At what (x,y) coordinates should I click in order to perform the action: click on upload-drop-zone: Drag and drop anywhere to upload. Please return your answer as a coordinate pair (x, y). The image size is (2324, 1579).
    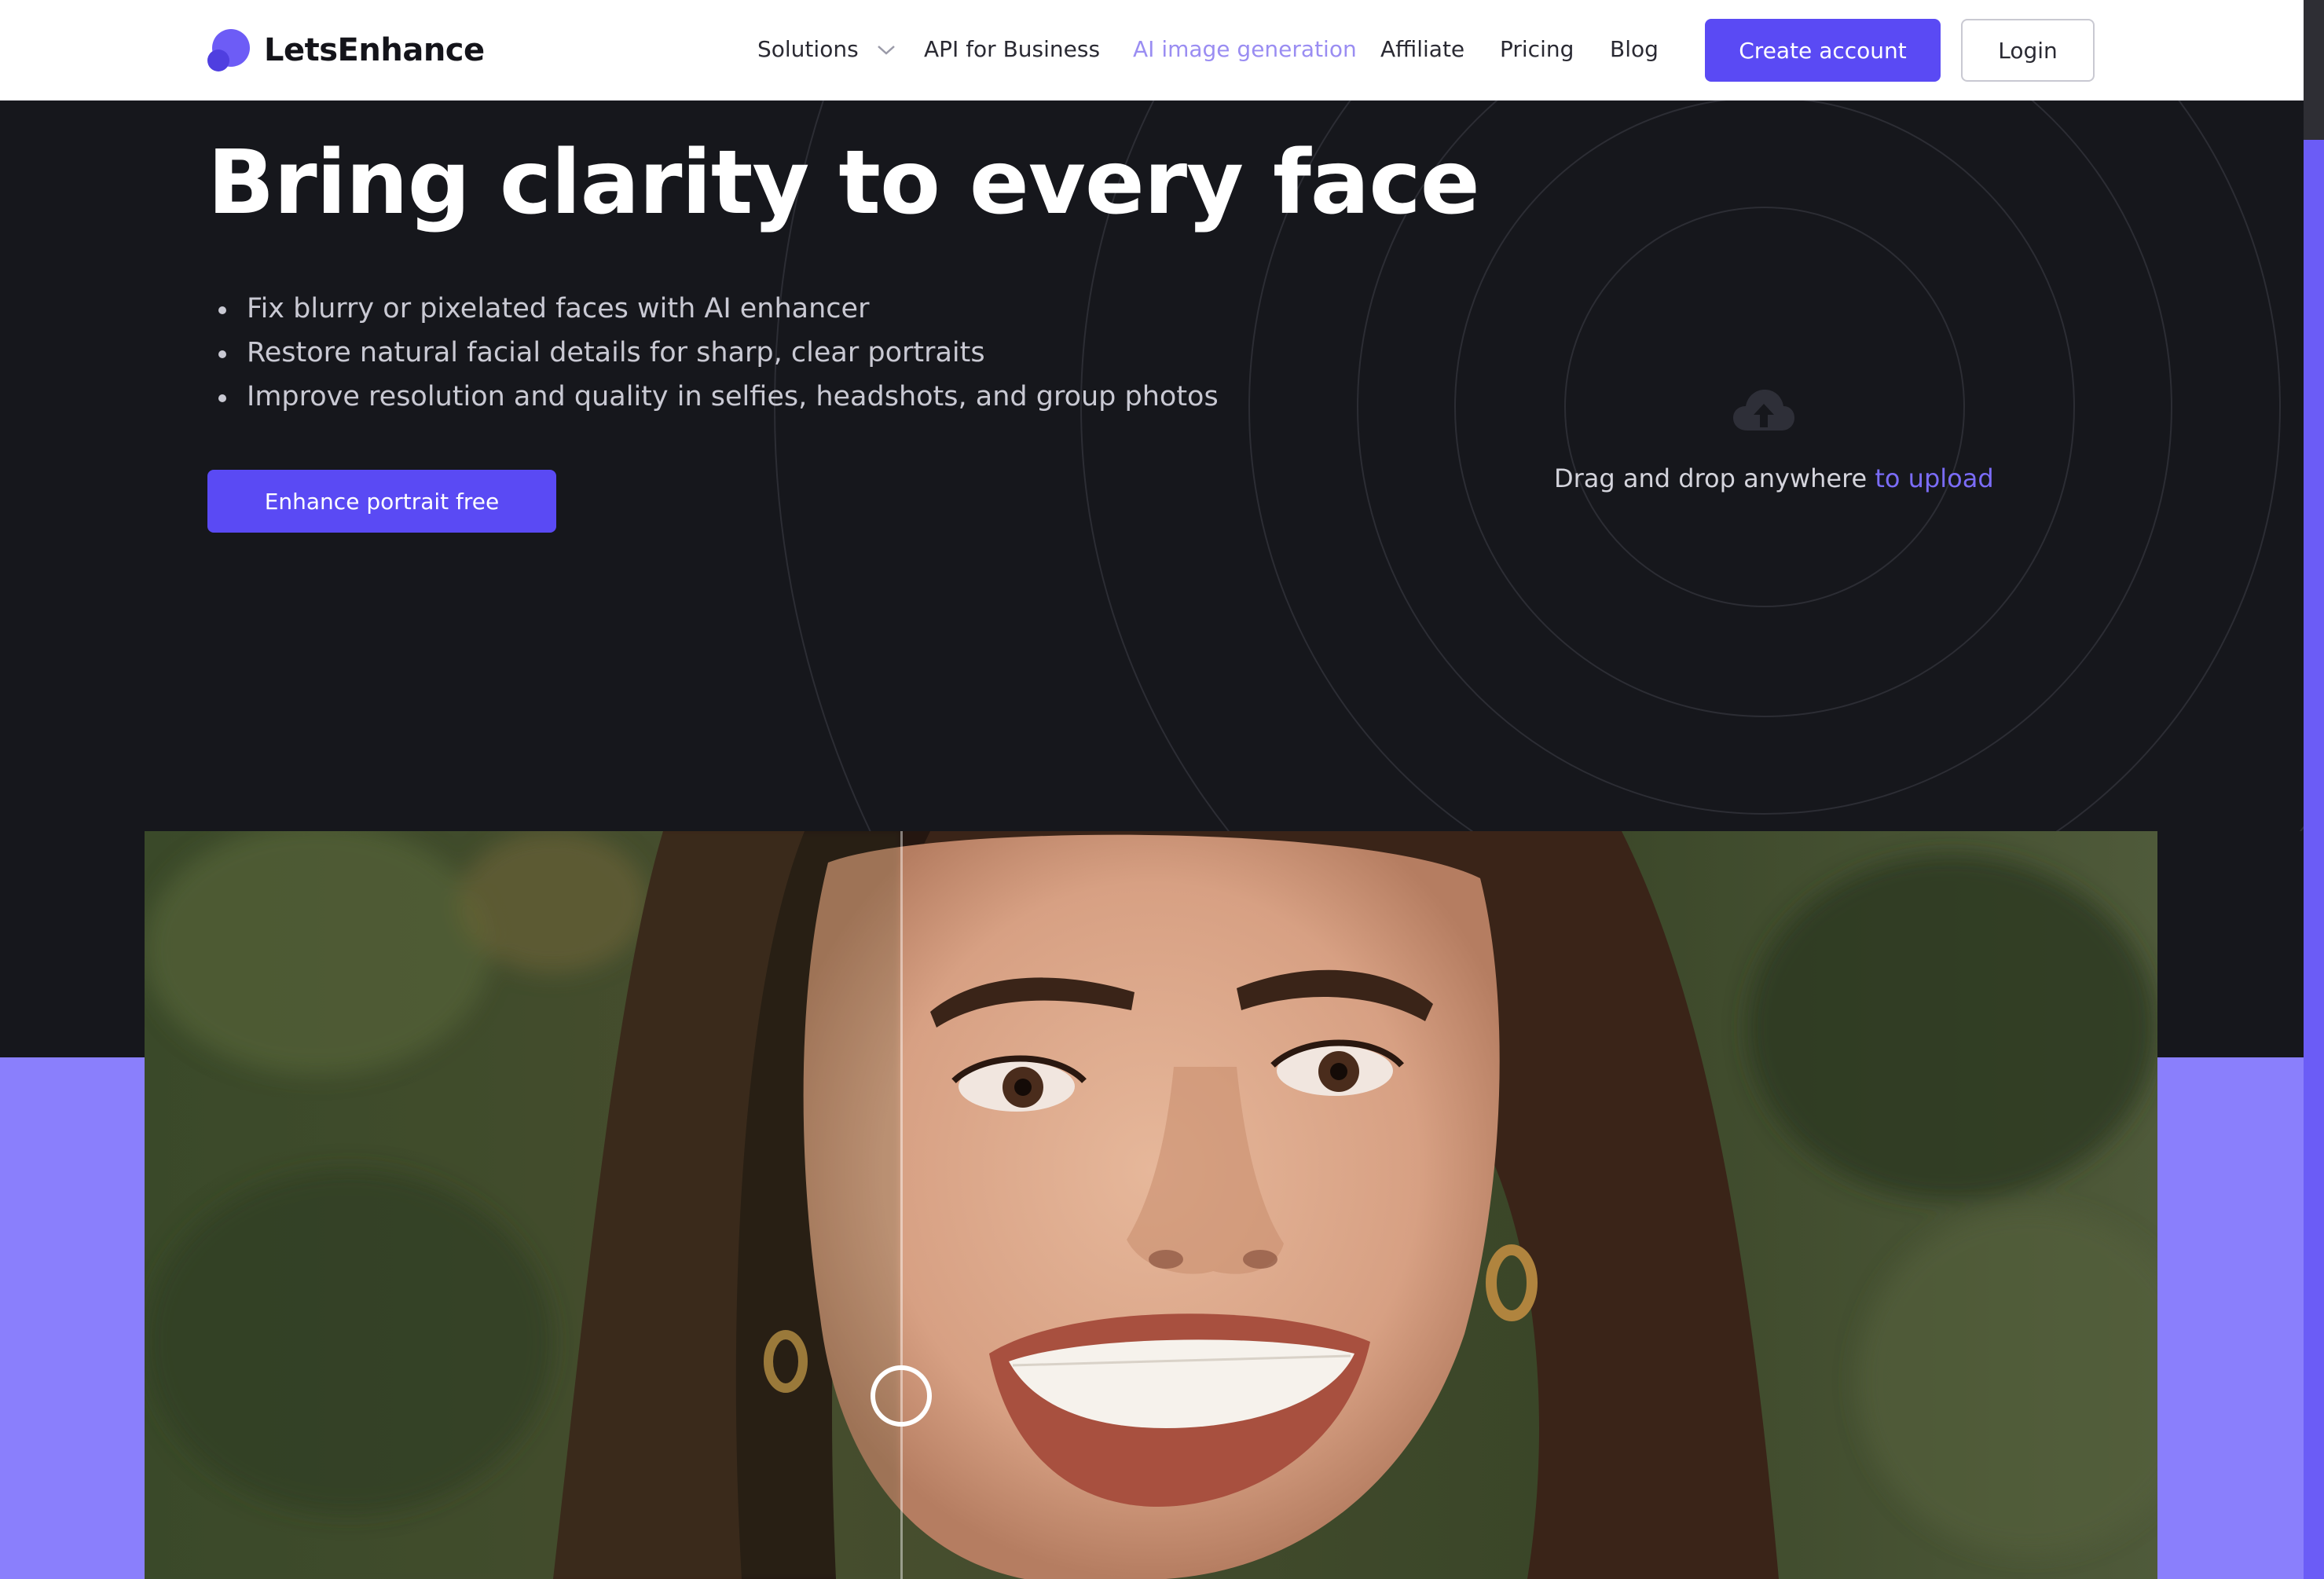
    Looking at the image, I should click on (1774, 478).